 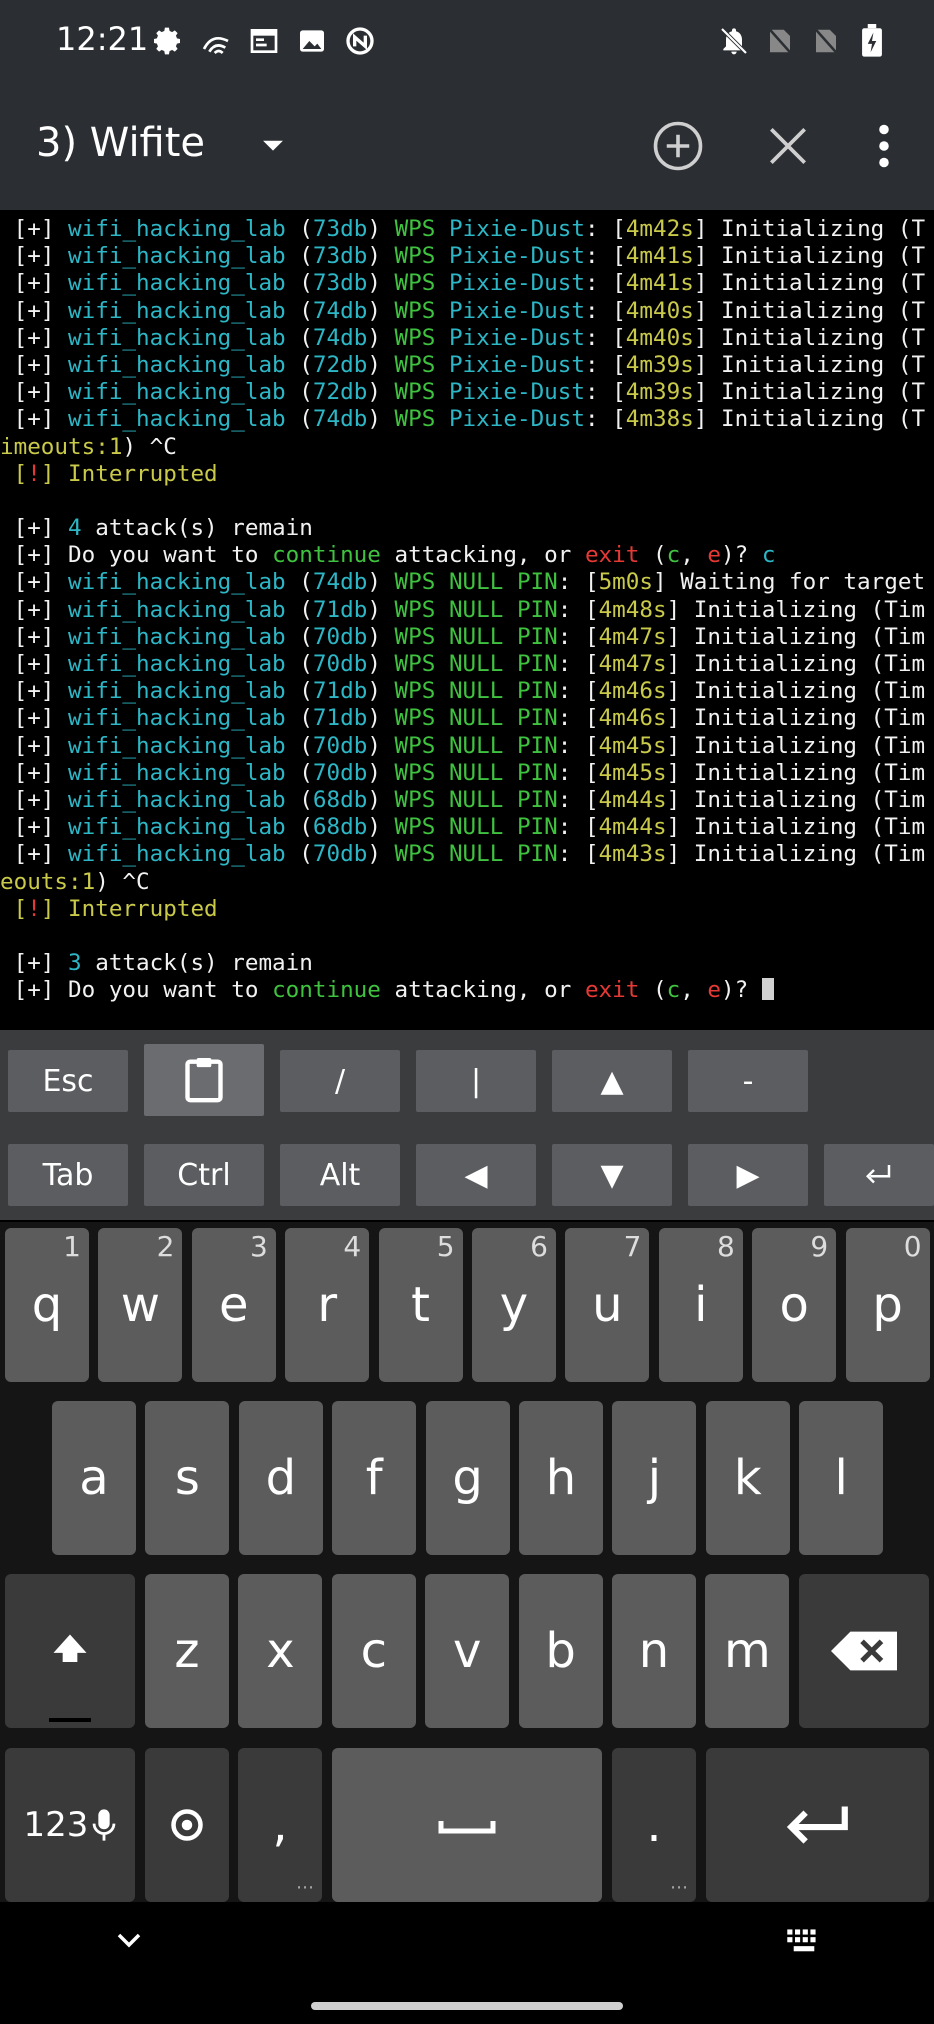 I want to click on key-t: t5, so click(x=420, y=1305).